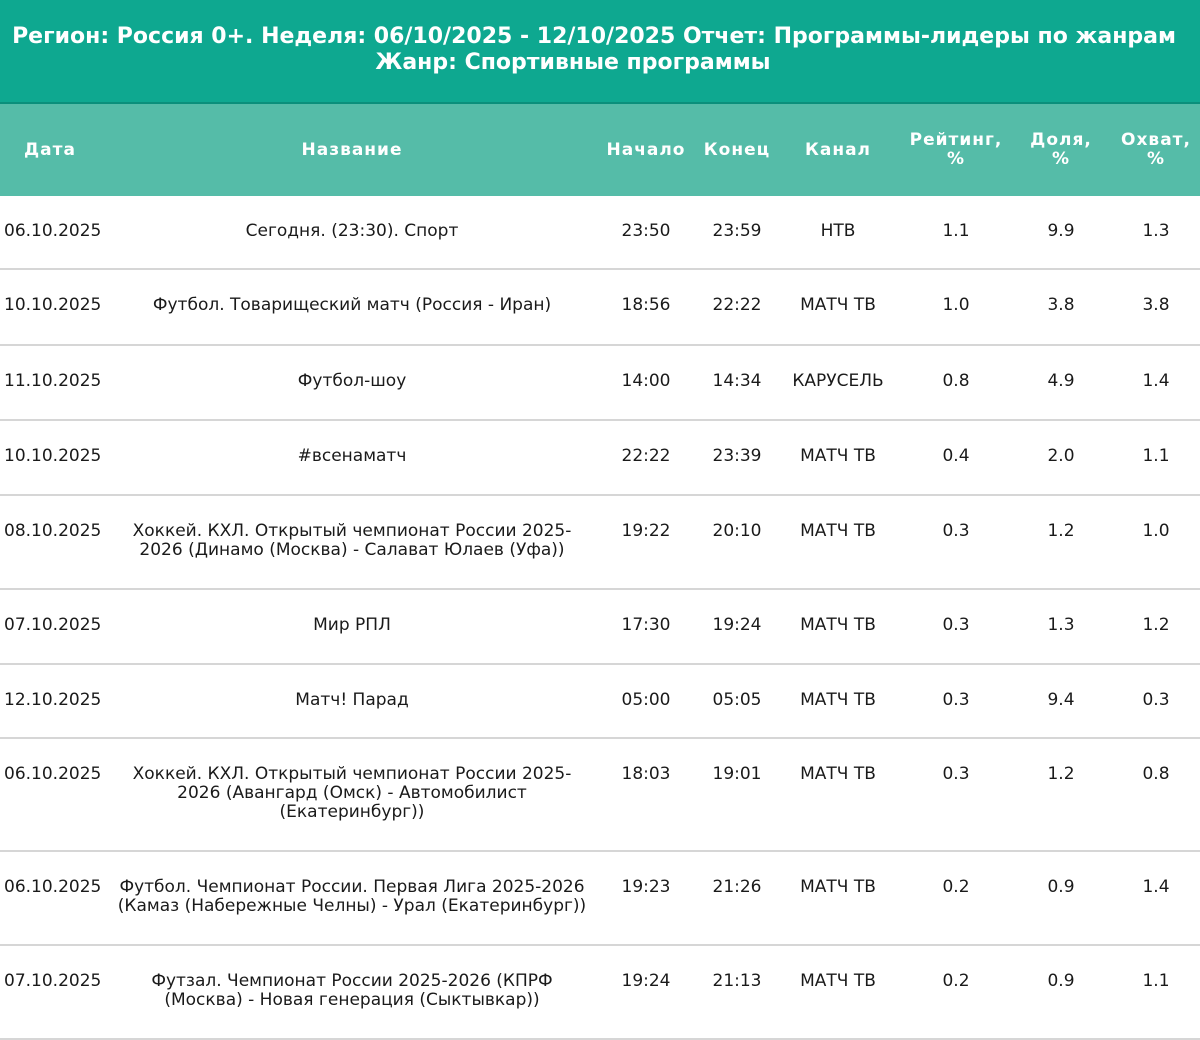 This screenshot has width=1200, height=1040. I want to click on column-header-end: Конец, so click(737, 150).